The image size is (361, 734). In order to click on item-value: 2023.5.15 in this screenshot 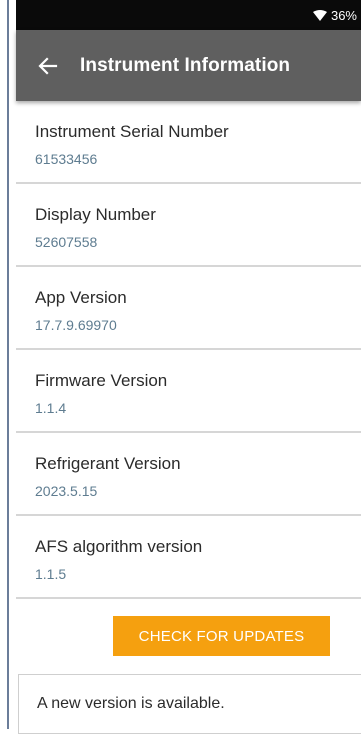, I will do `click(66, 491)`.